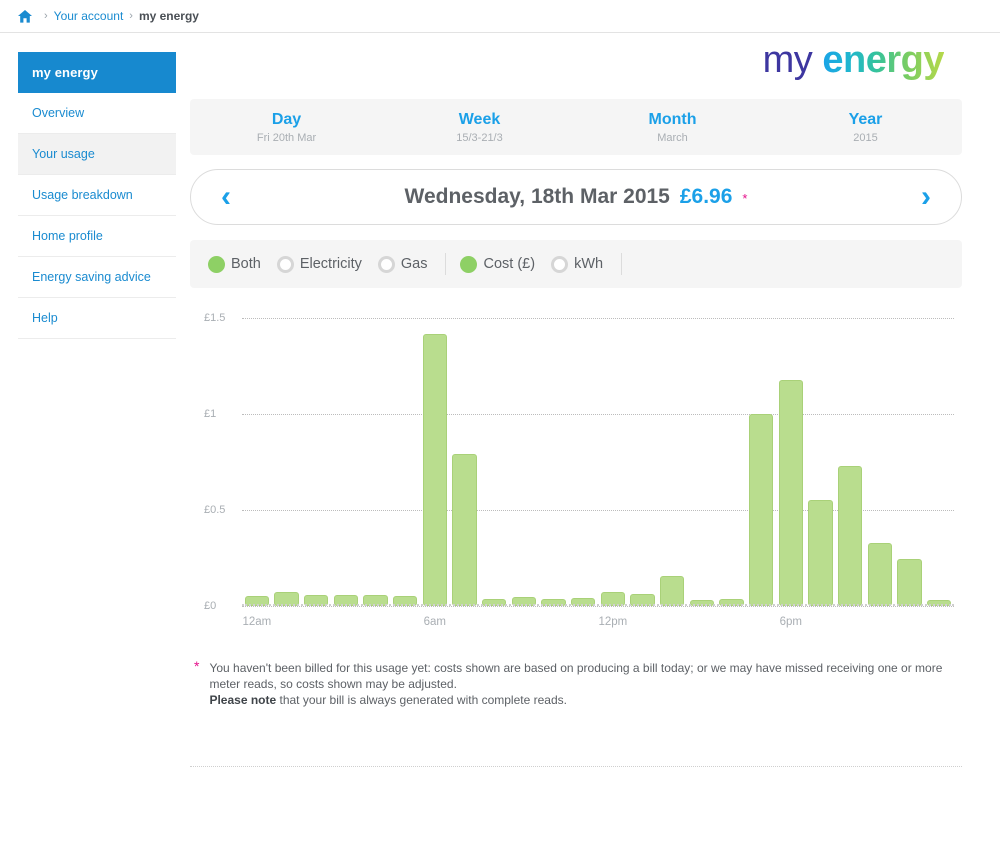 The image size is (1000, 843). I want to click on tab-day-sublabel: Fri 20th Mar, so click(286, 137).